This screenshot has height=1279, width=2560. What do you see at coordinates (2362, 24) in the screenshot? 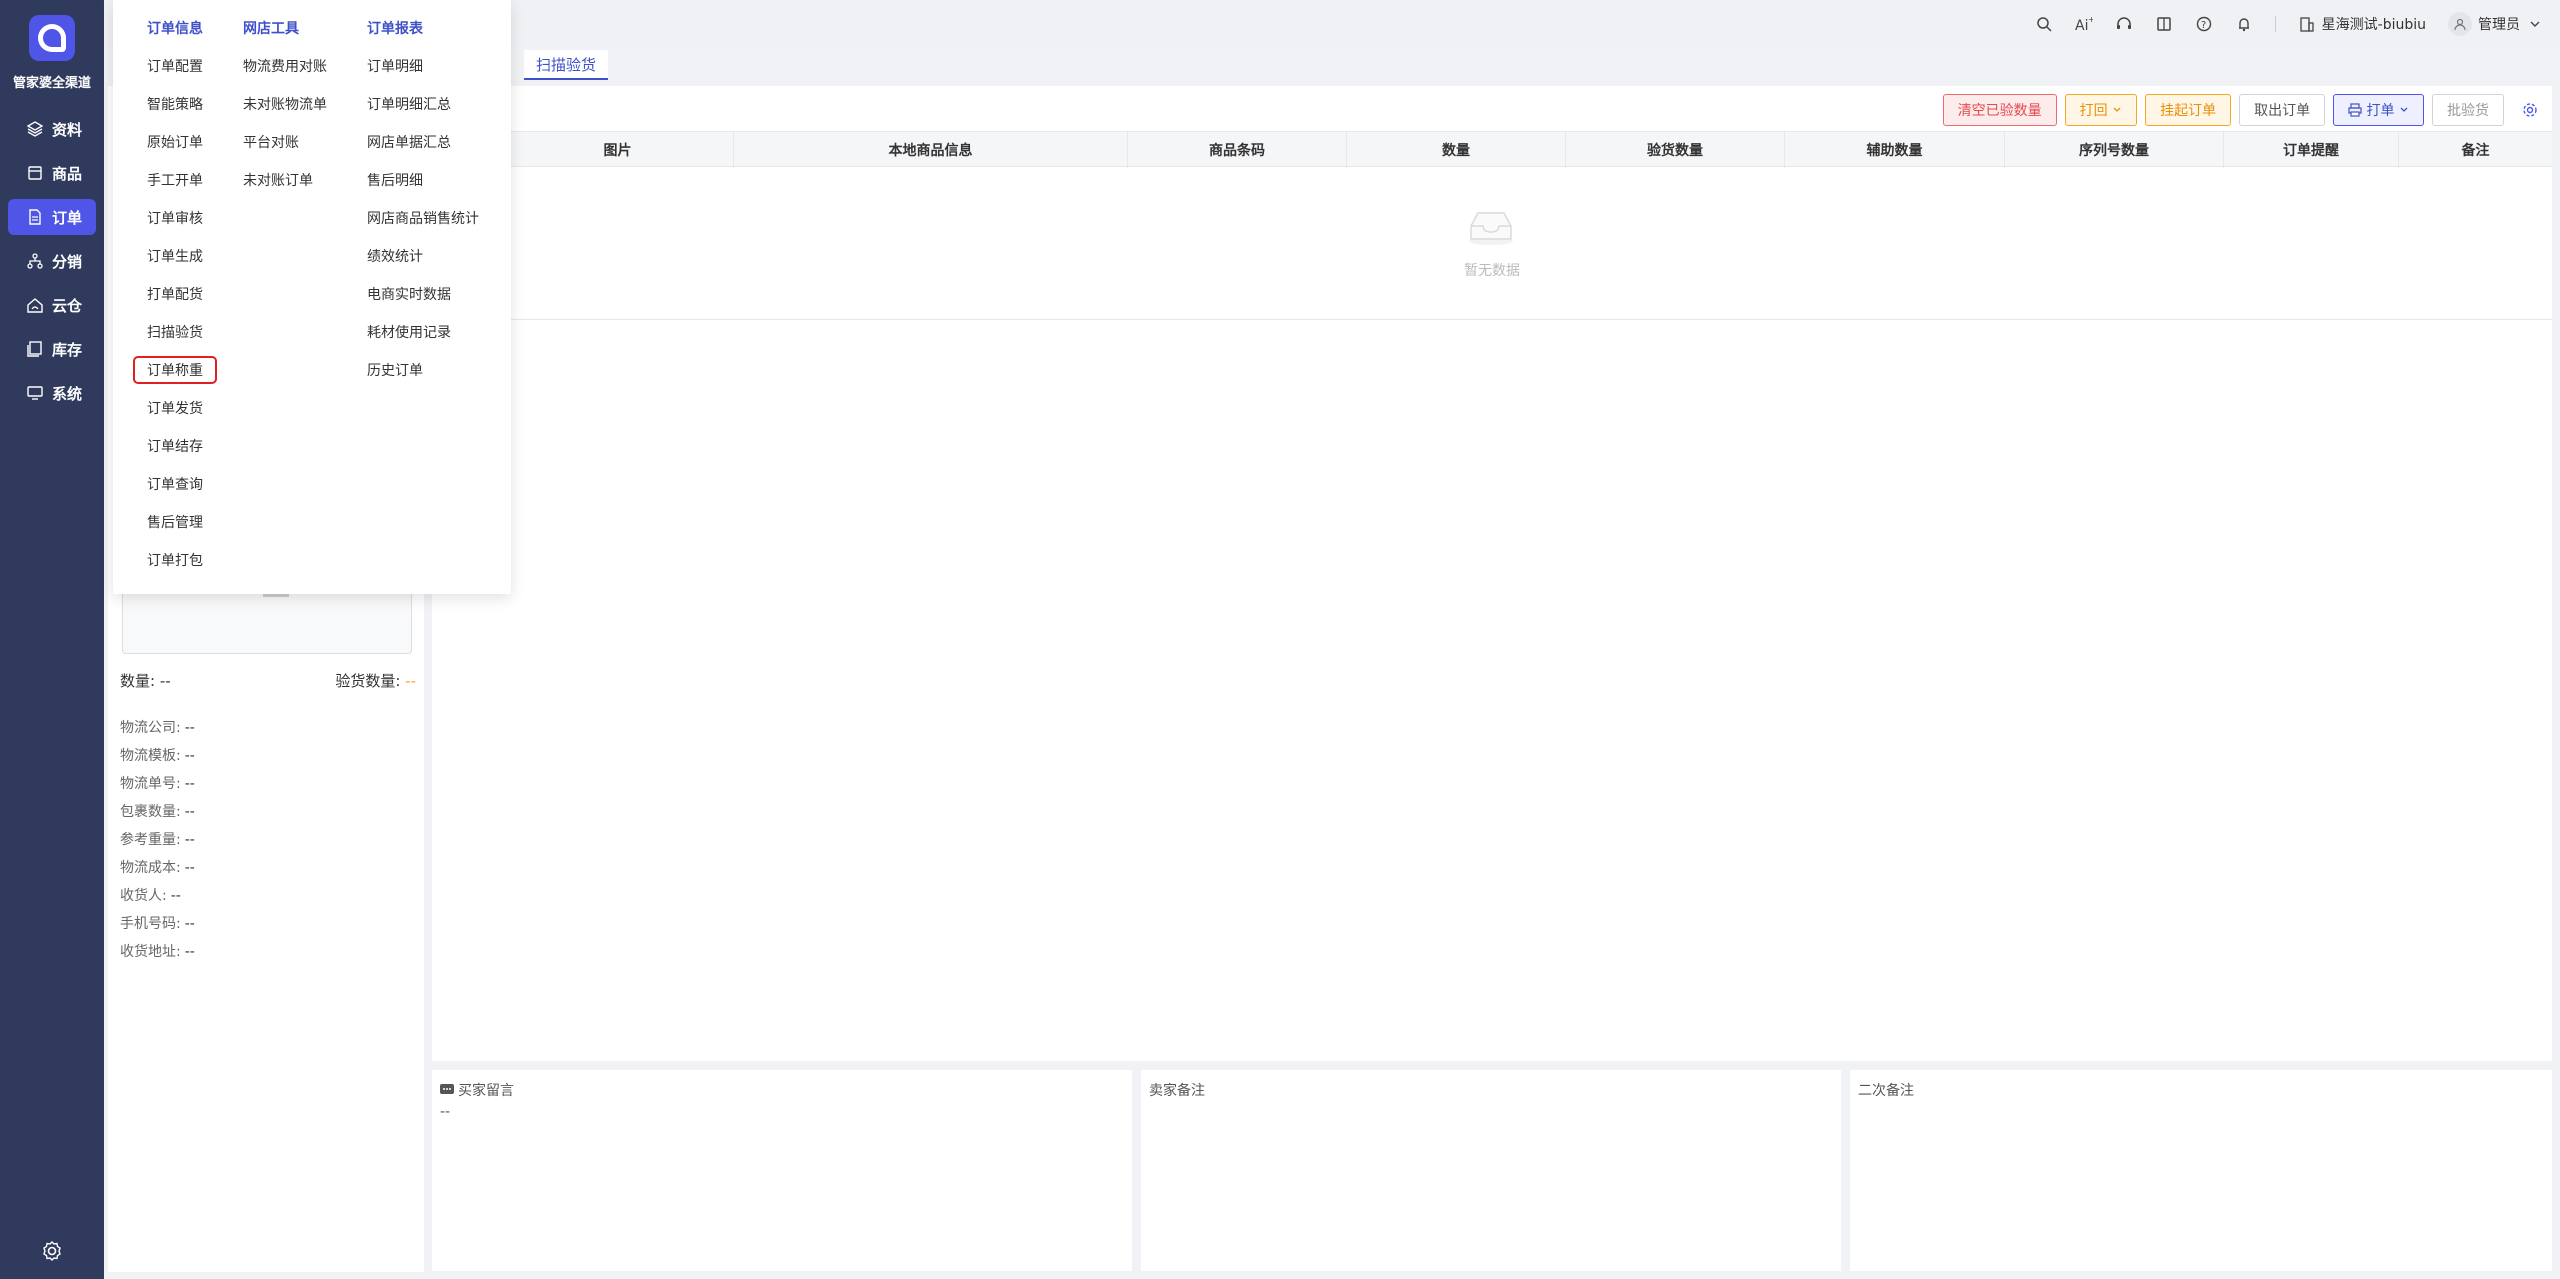
I see `account-switcher: 星海测试-biubiu` at bounding box center [2362, 24].